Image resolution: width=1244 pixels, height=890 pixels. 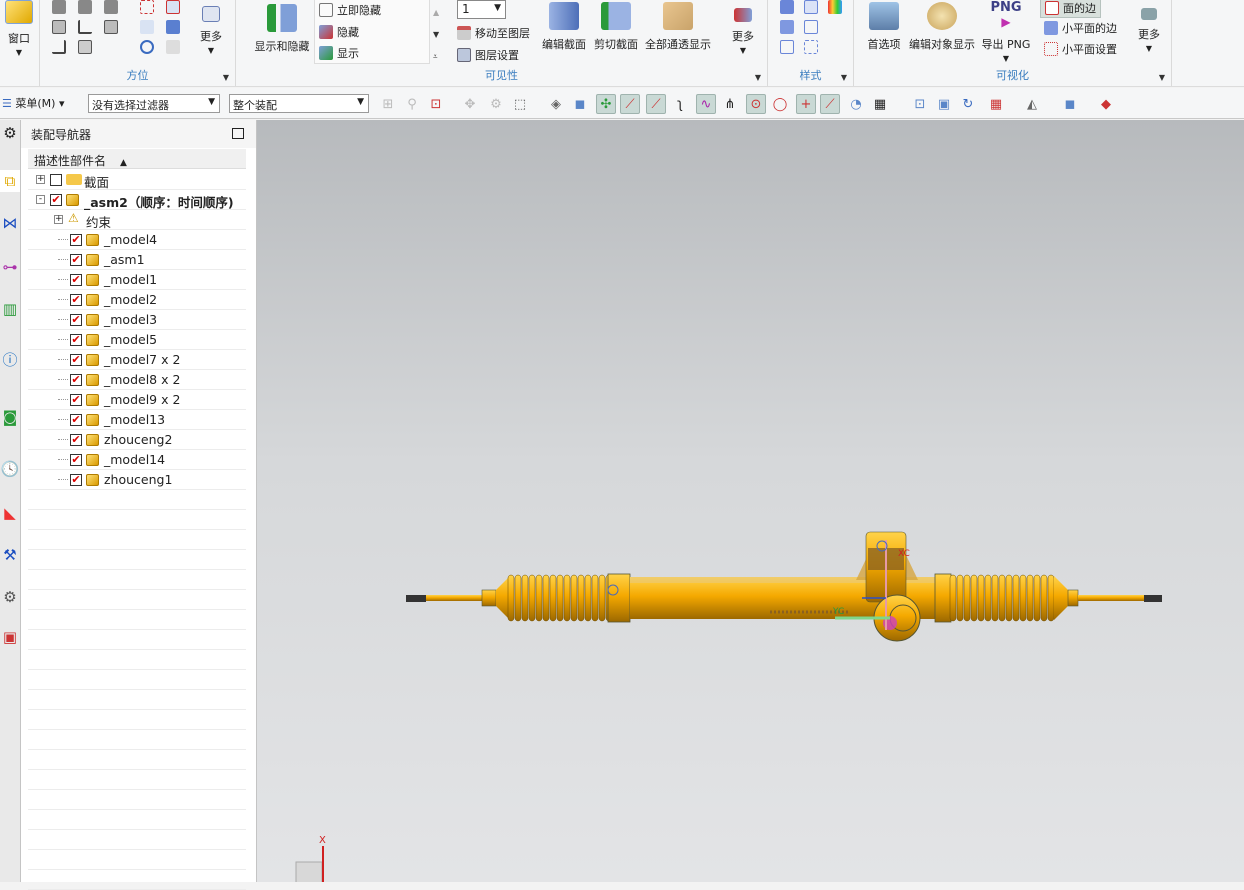 I want to click on view-back-icon, so click(x=85, y=47).